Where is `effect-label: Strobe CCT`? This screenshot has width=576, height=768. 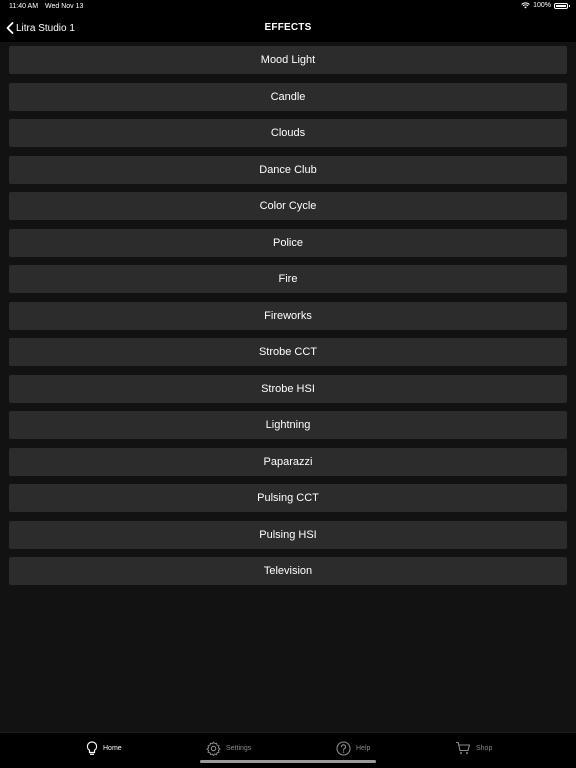
effect-label: Strobe CCT is located at coordinates (288, 352).